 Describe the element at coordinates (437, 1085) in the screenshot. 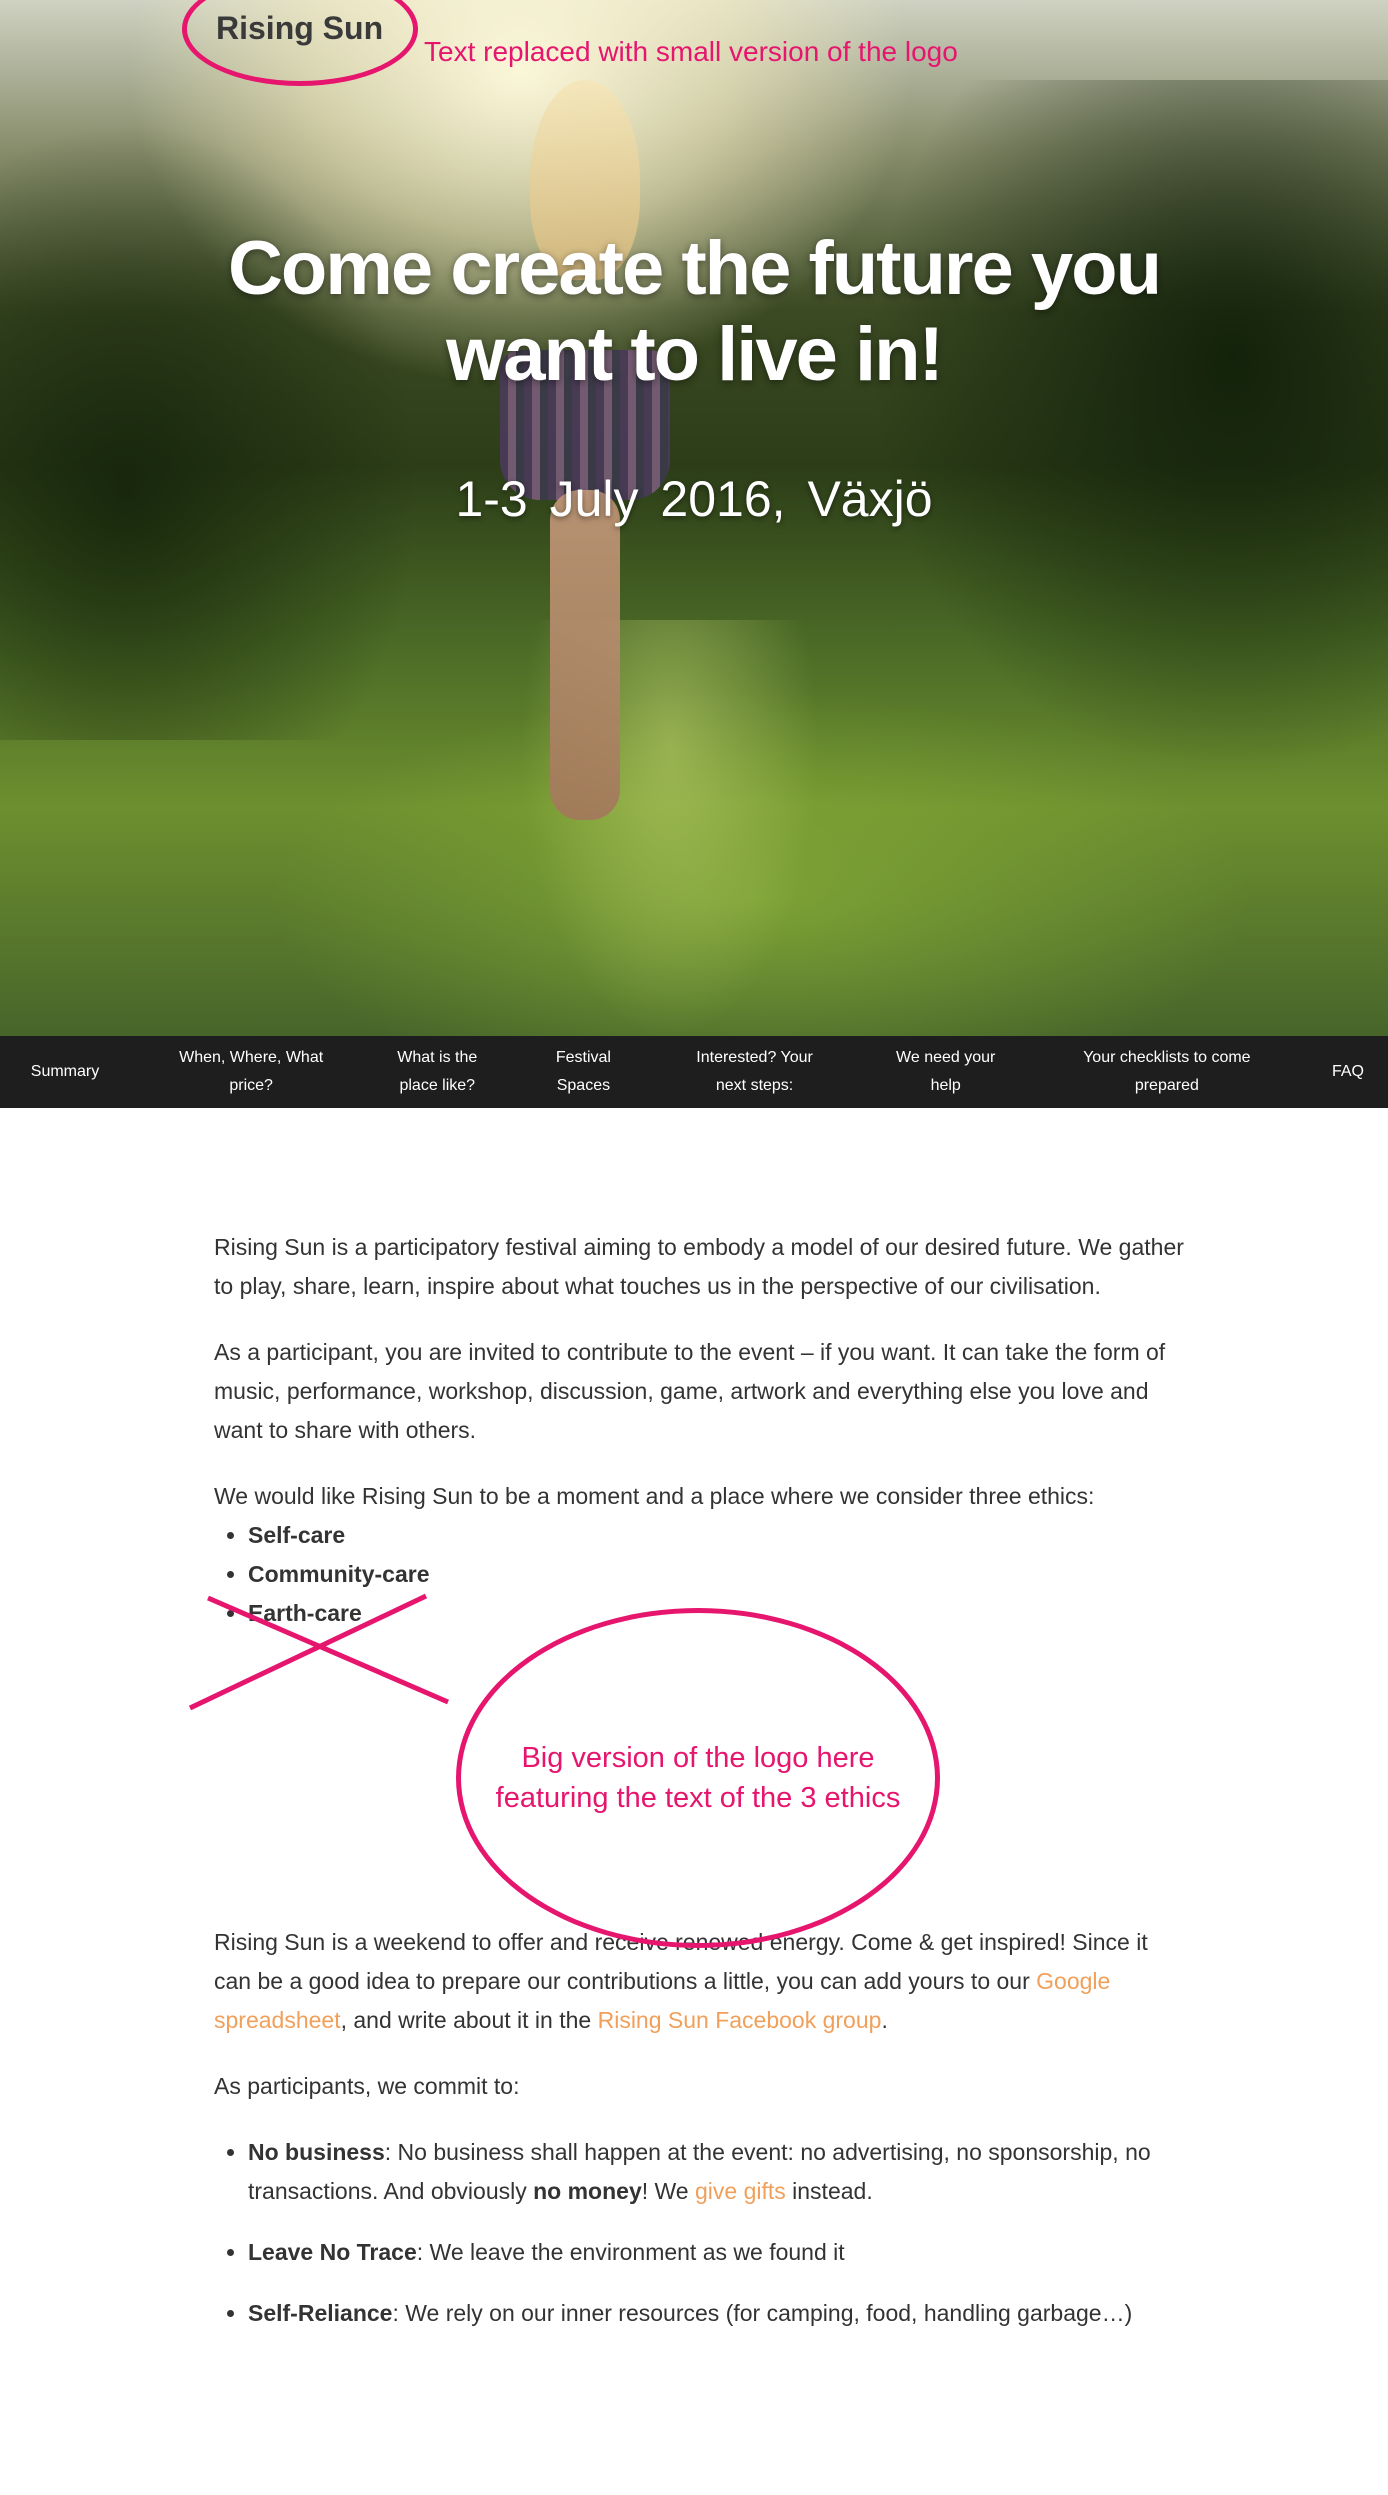

I see `nav-label: place like?` at that location.